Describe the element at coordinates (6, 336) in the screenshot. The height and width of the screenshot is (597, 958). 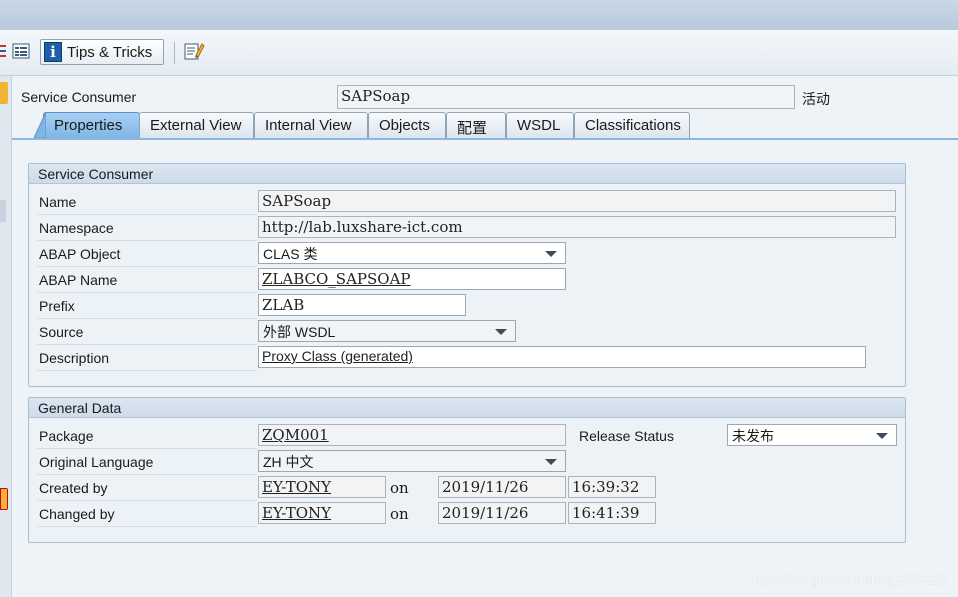
I see `left-navigation-strip` at that location.